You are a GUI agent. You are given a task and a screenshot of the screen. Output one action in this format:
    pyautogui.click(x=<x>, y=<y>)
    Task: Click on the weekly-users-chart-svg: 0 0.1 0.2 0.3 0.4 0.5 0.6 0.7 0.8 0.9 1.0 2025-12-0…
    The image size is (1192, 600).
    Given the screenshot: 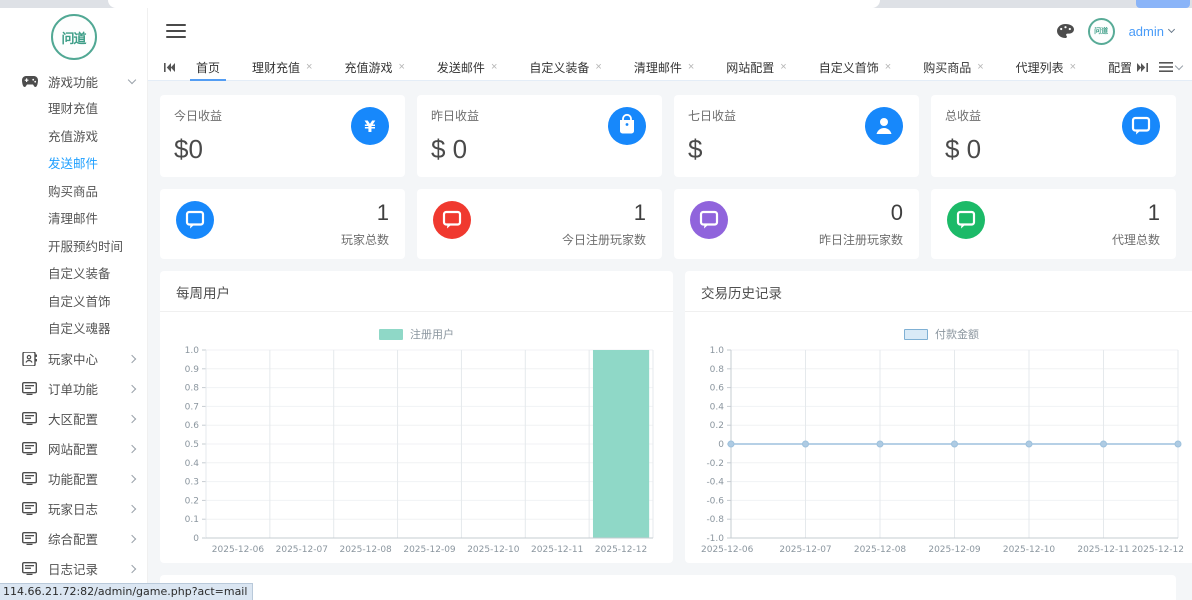 What is the action you would take?
    pyautogui.click(x=419, y=450)
    